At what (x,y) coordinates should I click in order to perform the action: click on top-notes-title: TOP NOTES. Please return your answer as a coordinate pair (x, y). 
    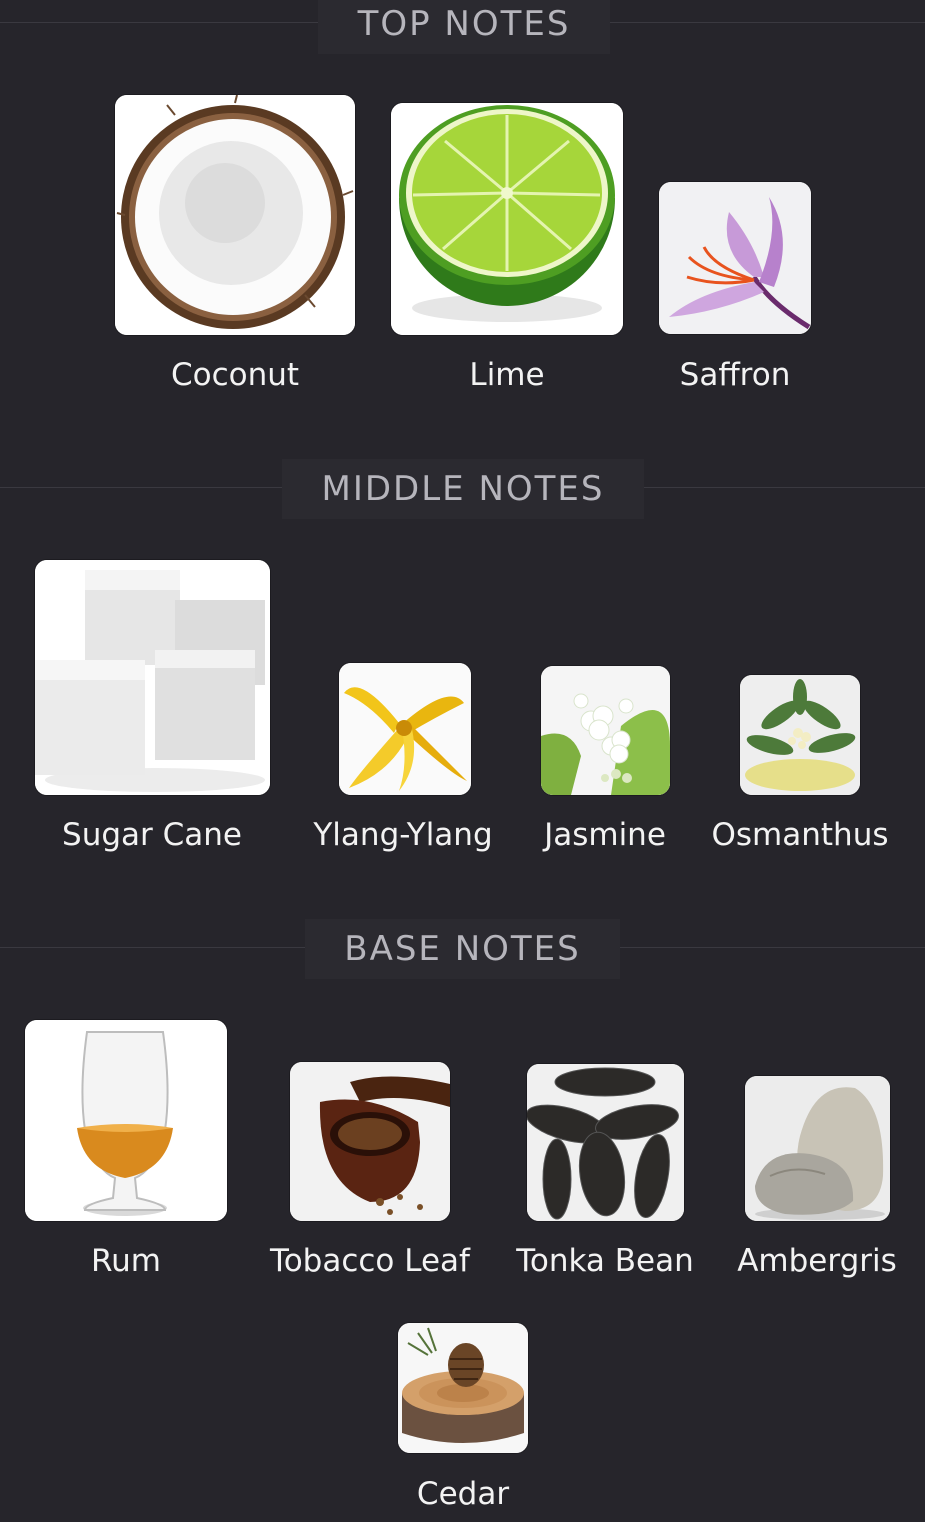
    Looking at the image, I should click on (464, 27).